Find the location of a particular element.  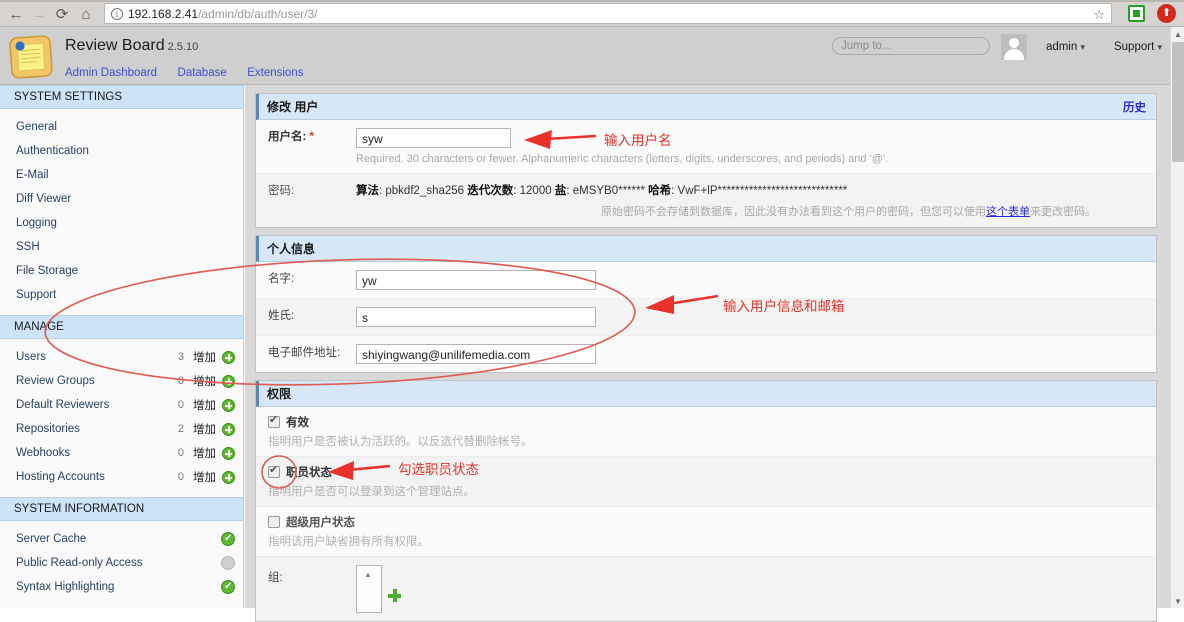

username-input: syw is located at coordinates (433, 138).